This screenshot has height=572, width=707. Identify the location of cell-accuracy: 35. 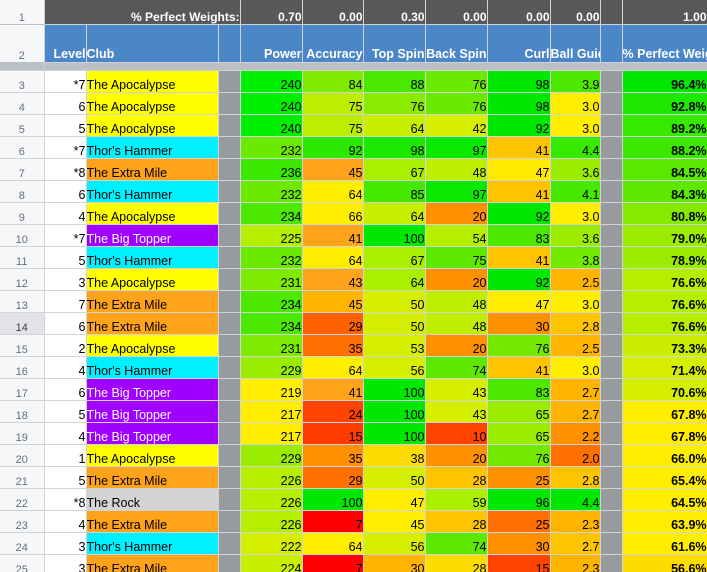
(333, 345).